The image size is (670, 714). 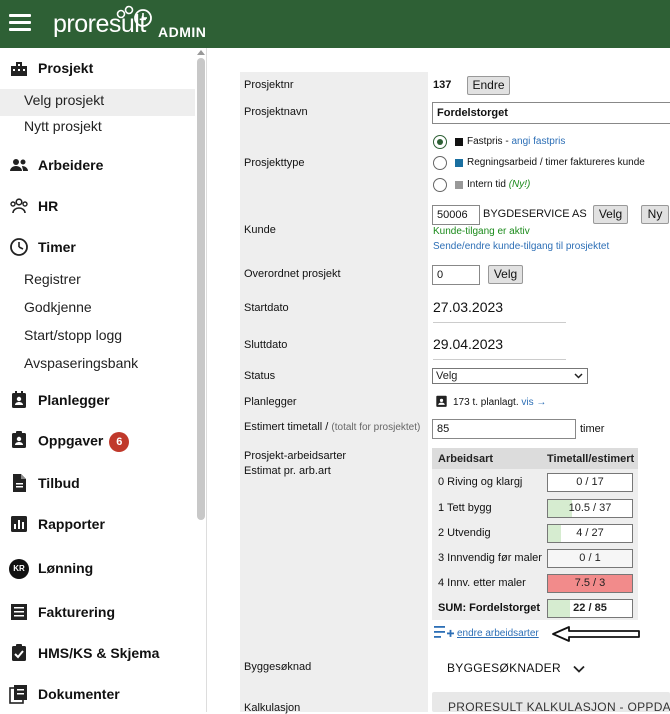 What do you see at coordinates (505, 274) in the screenshot?
I see `overordnet-velg-button: Velg` at bounding box center [505, 274].